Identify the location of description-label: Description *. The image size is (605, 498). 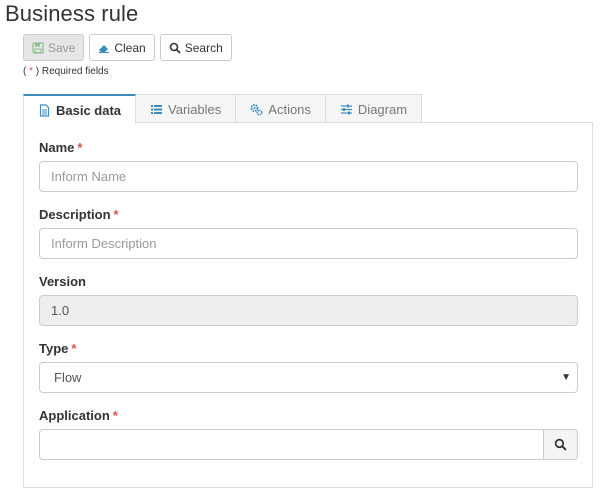
(79, 214).